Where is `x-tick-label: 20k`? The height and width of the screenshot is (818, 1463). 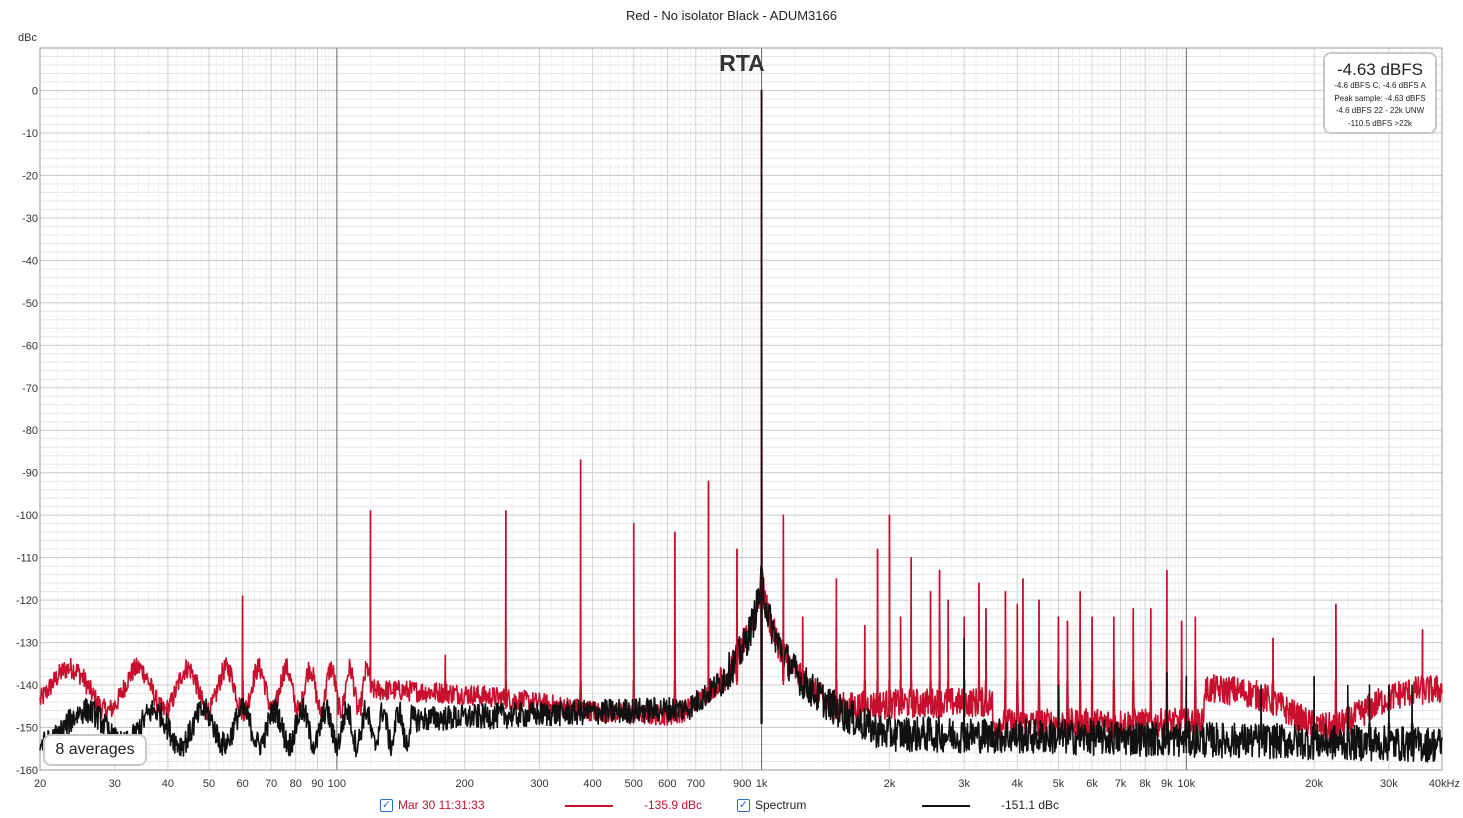 x-tick-label: 20k is located at coordinates (1314, 784).